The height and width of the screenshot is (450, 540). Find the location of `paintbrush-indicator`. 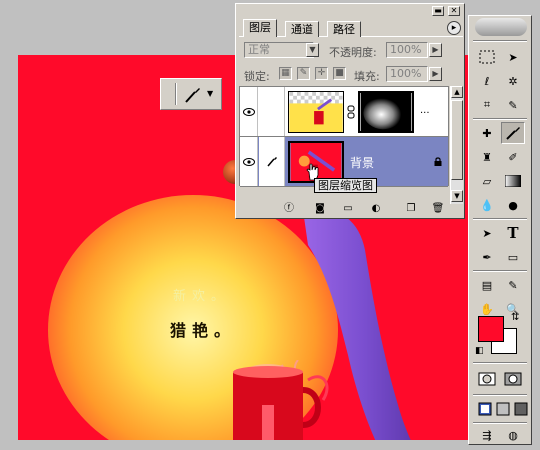

paintbrush-indicator is located at coordinates (272, 161).